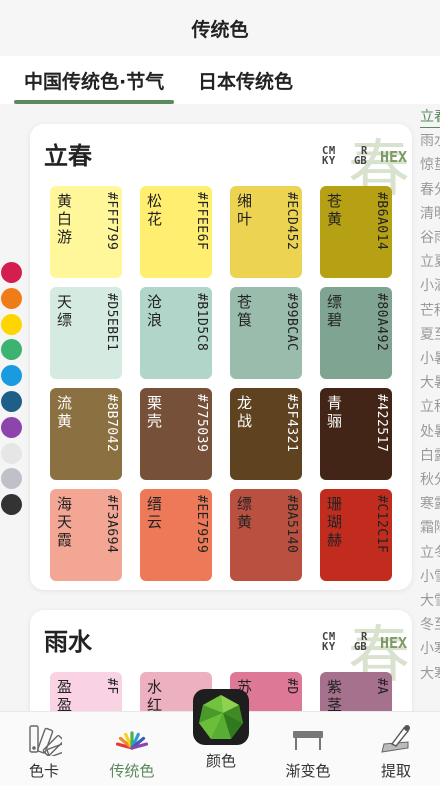  I want to click on color-name: 松花, so click(155, 210).